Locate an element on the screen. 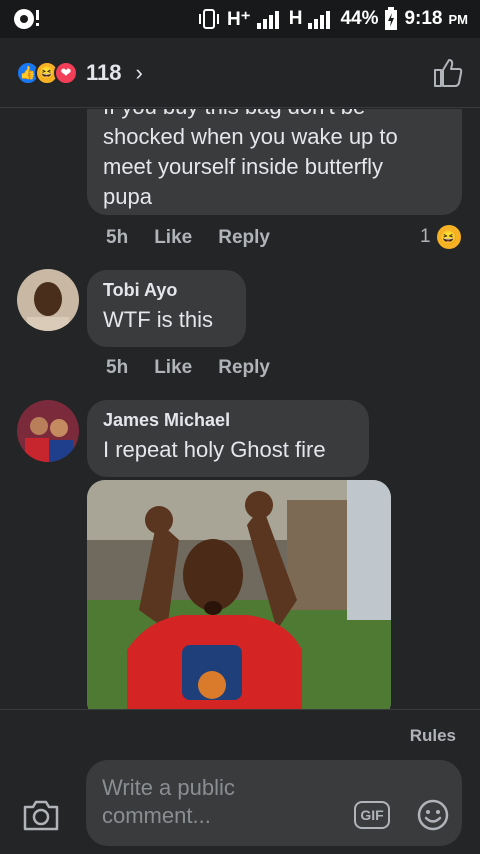  messenger-notification-icon is located at coordinates (26, 19).